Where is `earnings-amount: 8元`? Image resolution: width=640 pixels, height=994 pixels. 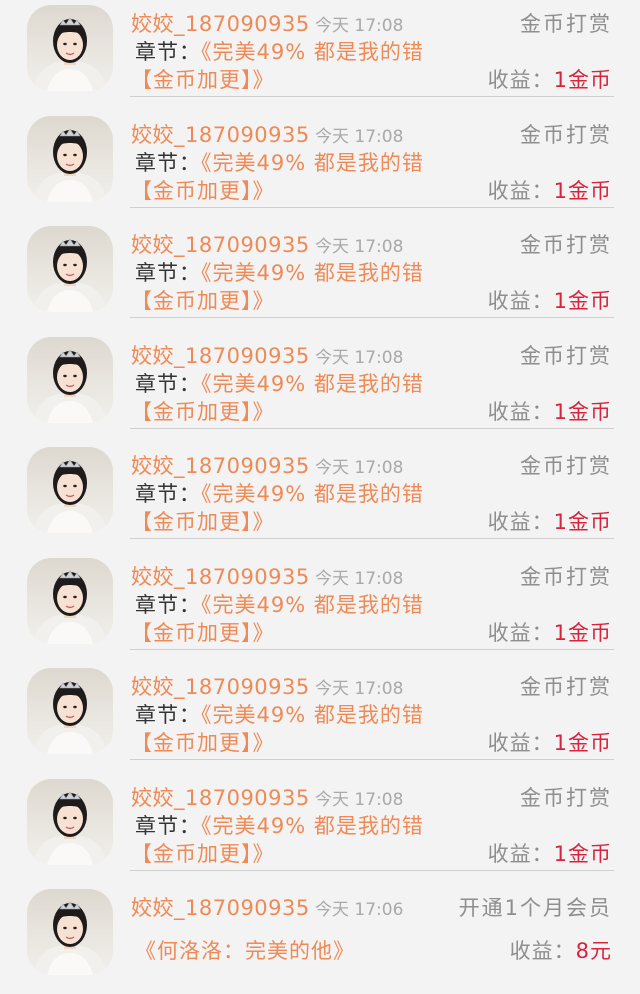
earnings-amount: 8元 is located at coordinates (593, 951).